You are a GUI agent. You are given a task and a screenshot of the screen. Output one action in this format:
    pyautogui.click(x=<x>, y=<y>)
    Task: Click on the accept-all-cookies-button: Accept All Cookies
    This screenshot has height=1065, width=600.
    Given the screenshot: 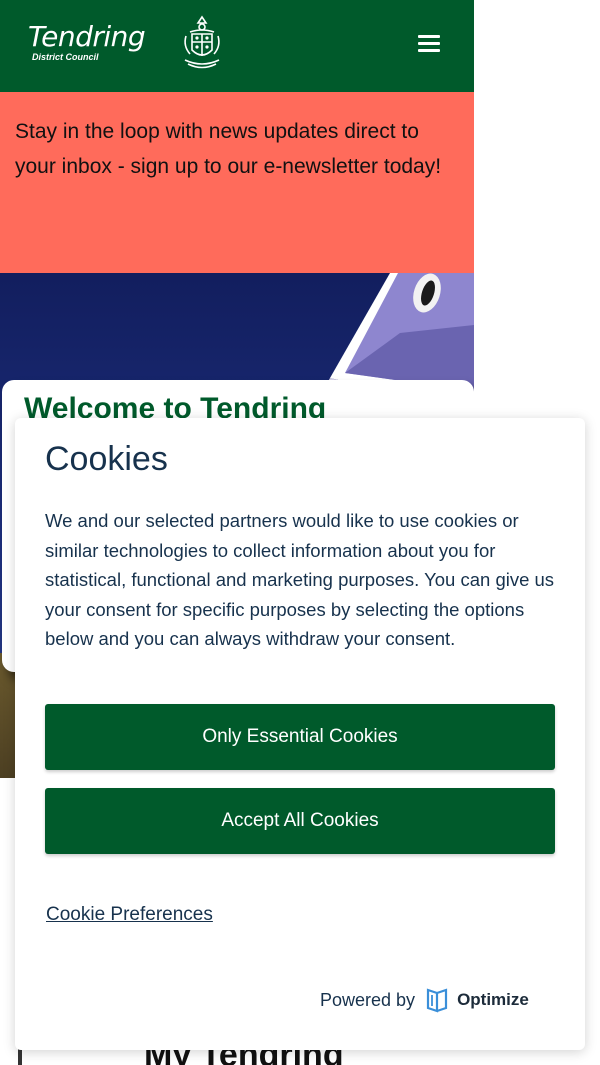 What is the action you would take?
    pyautogui.click(x=300, y=821)
    